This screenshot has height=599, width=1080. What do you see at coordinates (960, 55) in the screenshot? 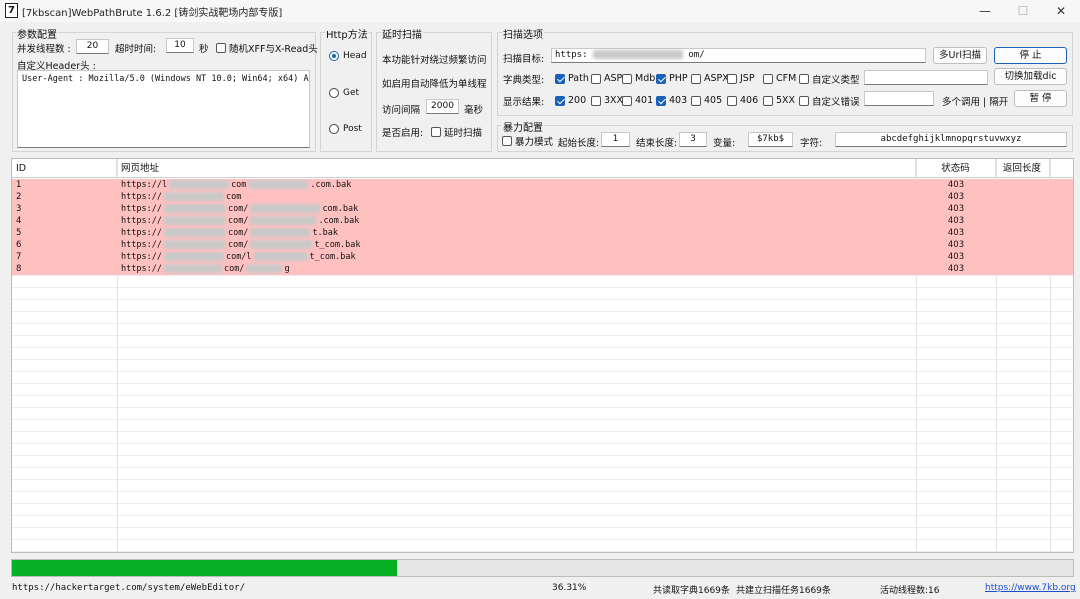
I see `multi-url-button: 多Url扫描` at bounding box center [960, 55].